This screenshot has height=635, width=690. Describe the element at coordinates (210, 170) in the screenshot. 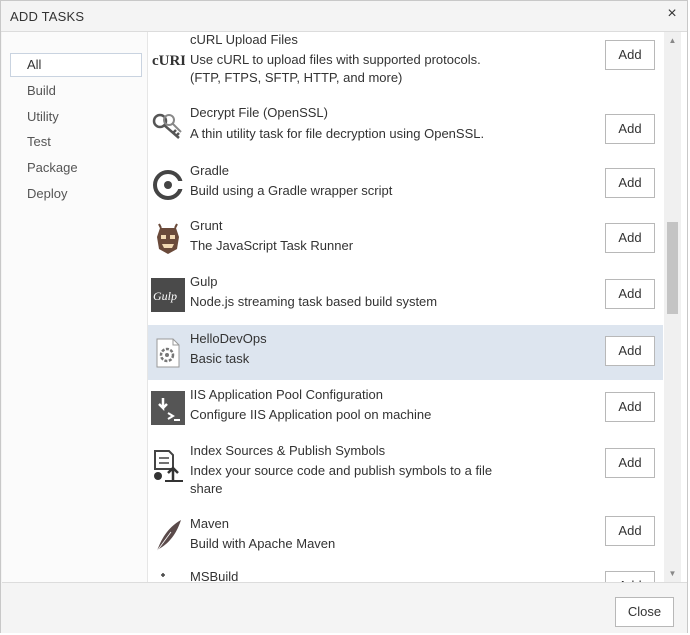

I see `task-name: Gradle` at that location.